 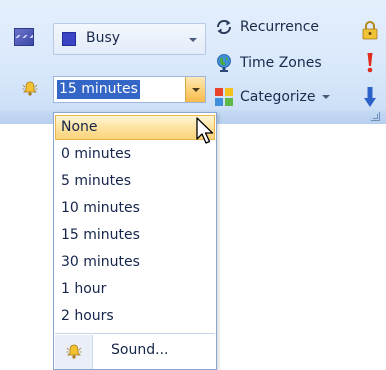 What do you see at coordinates (135, 127) in the screenshot?
I see `menu-item-none: None` at bounding box center [135, 127].